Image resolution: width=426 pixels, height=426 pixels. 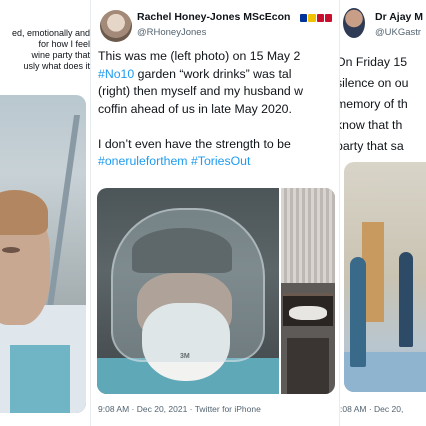 I want to click on user-handle: @RHoneyJones, so click(x=171, y=32).